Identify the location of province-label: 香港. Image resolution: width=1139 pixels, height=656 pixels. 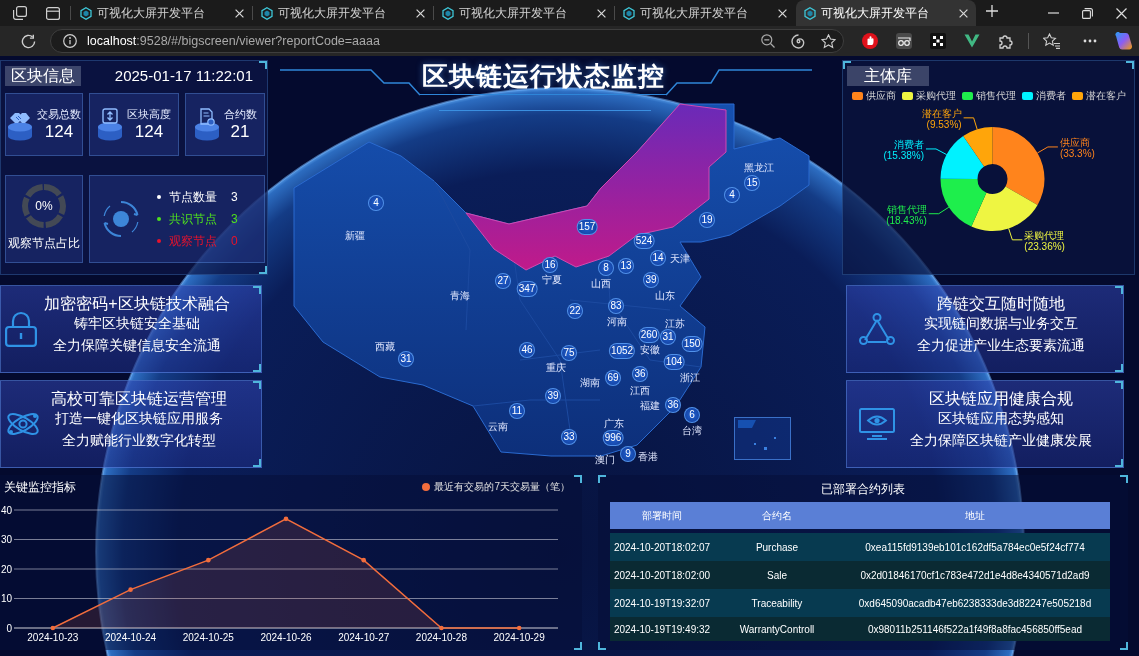
(648, 456).